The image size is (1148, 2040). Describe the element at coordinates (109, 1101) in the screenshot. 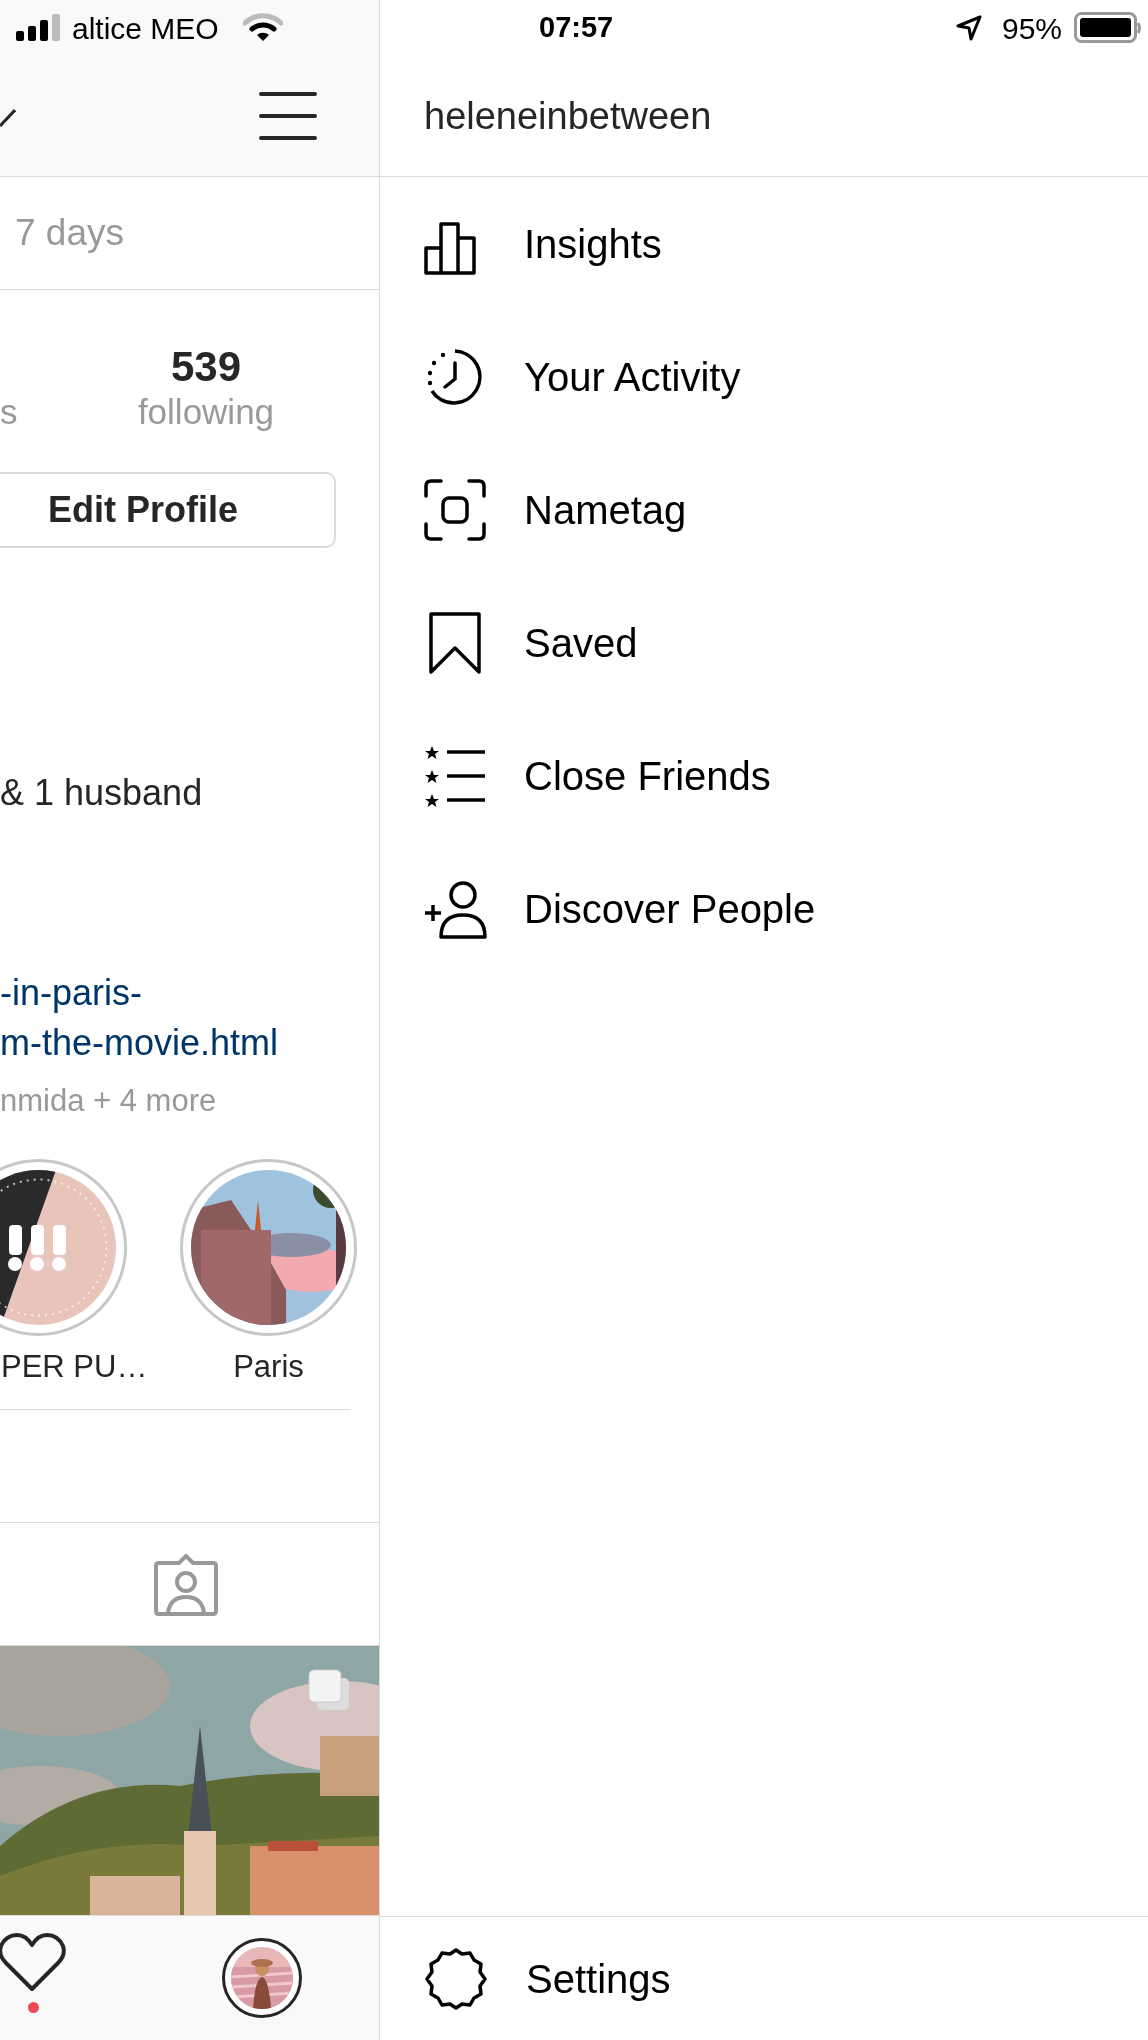

I see `followed-by-text: nmida + 4 more` at that location.